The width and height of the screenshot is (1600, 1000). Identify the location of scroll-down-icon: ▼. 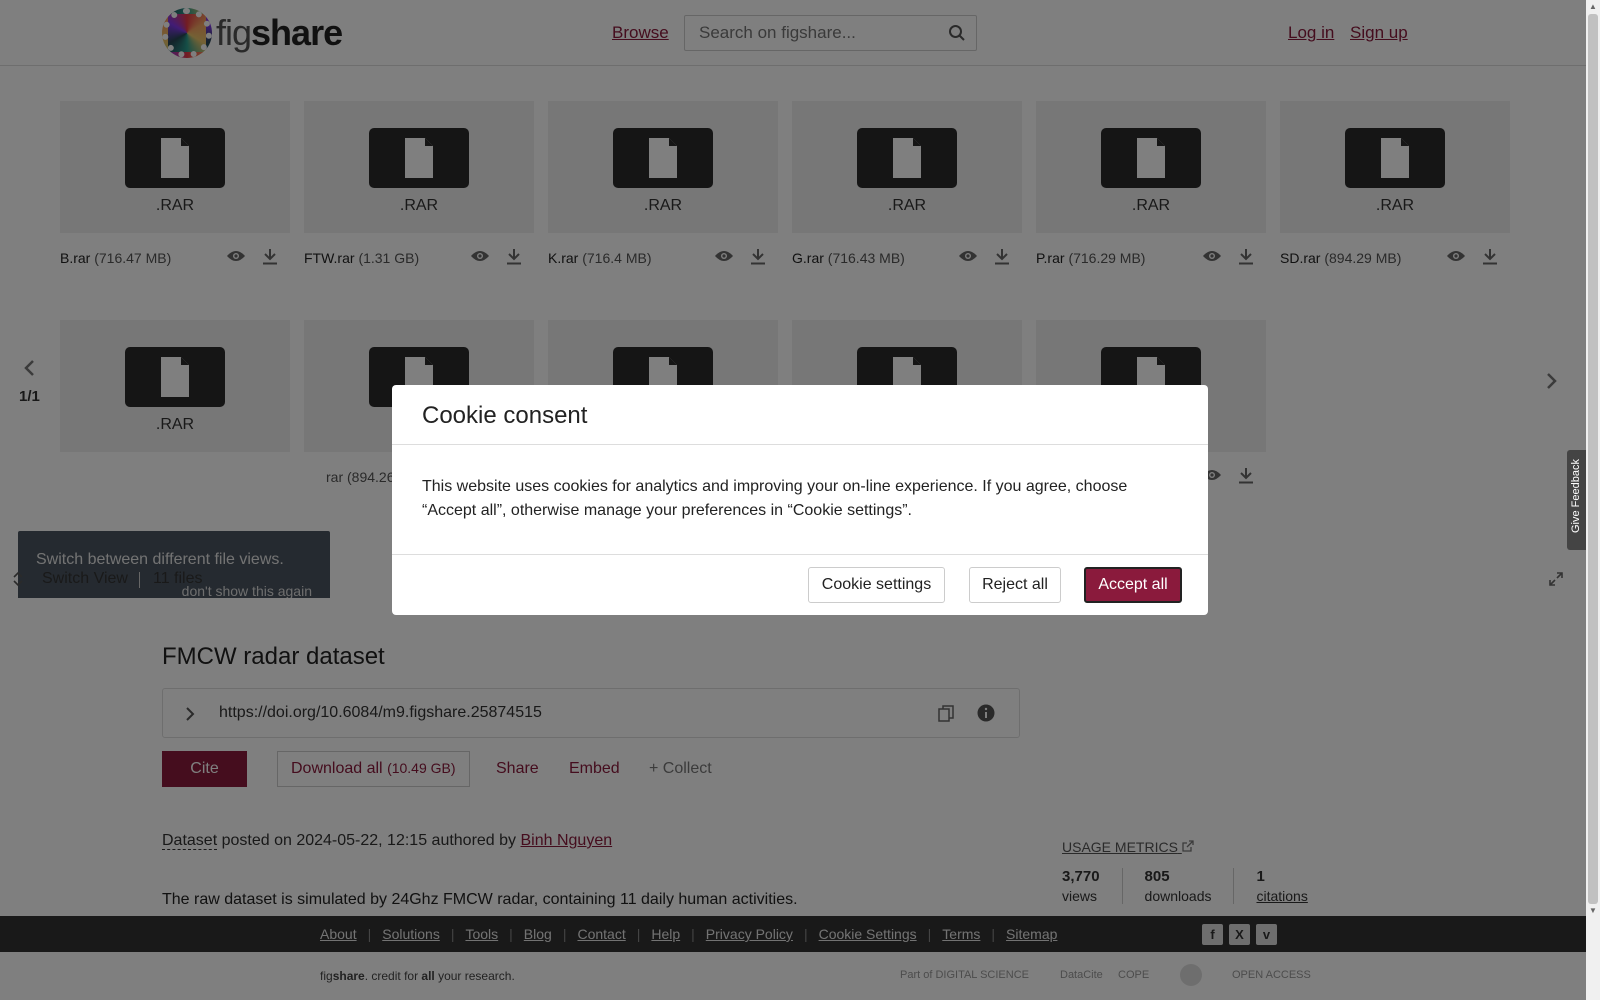
(1593, 910).